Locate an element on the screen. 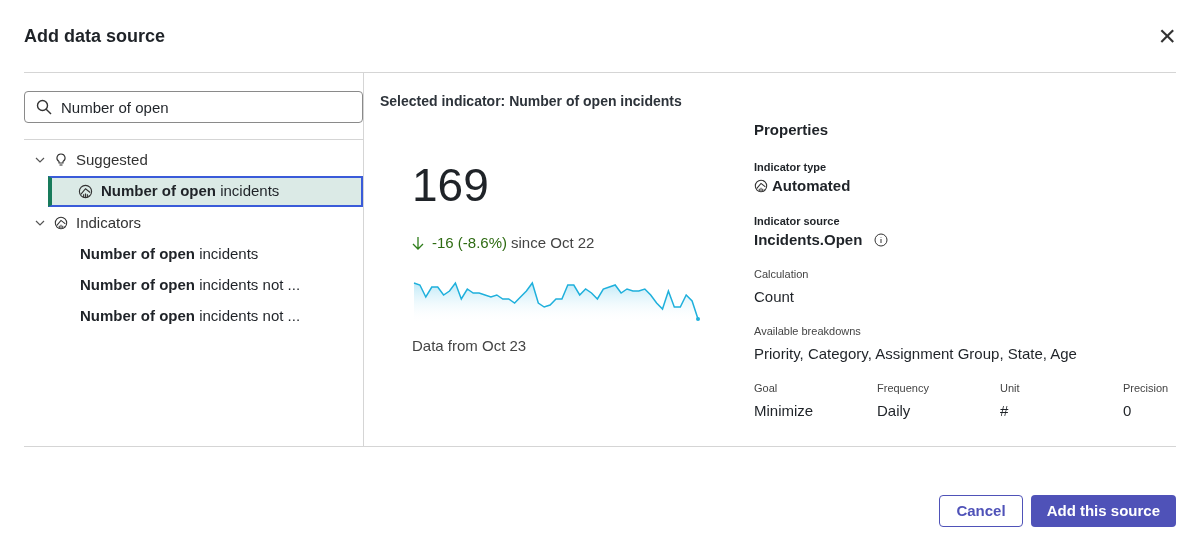 This screenshot has height=551, width=1200. property-label: Goal is located at coordinates (766, 388).